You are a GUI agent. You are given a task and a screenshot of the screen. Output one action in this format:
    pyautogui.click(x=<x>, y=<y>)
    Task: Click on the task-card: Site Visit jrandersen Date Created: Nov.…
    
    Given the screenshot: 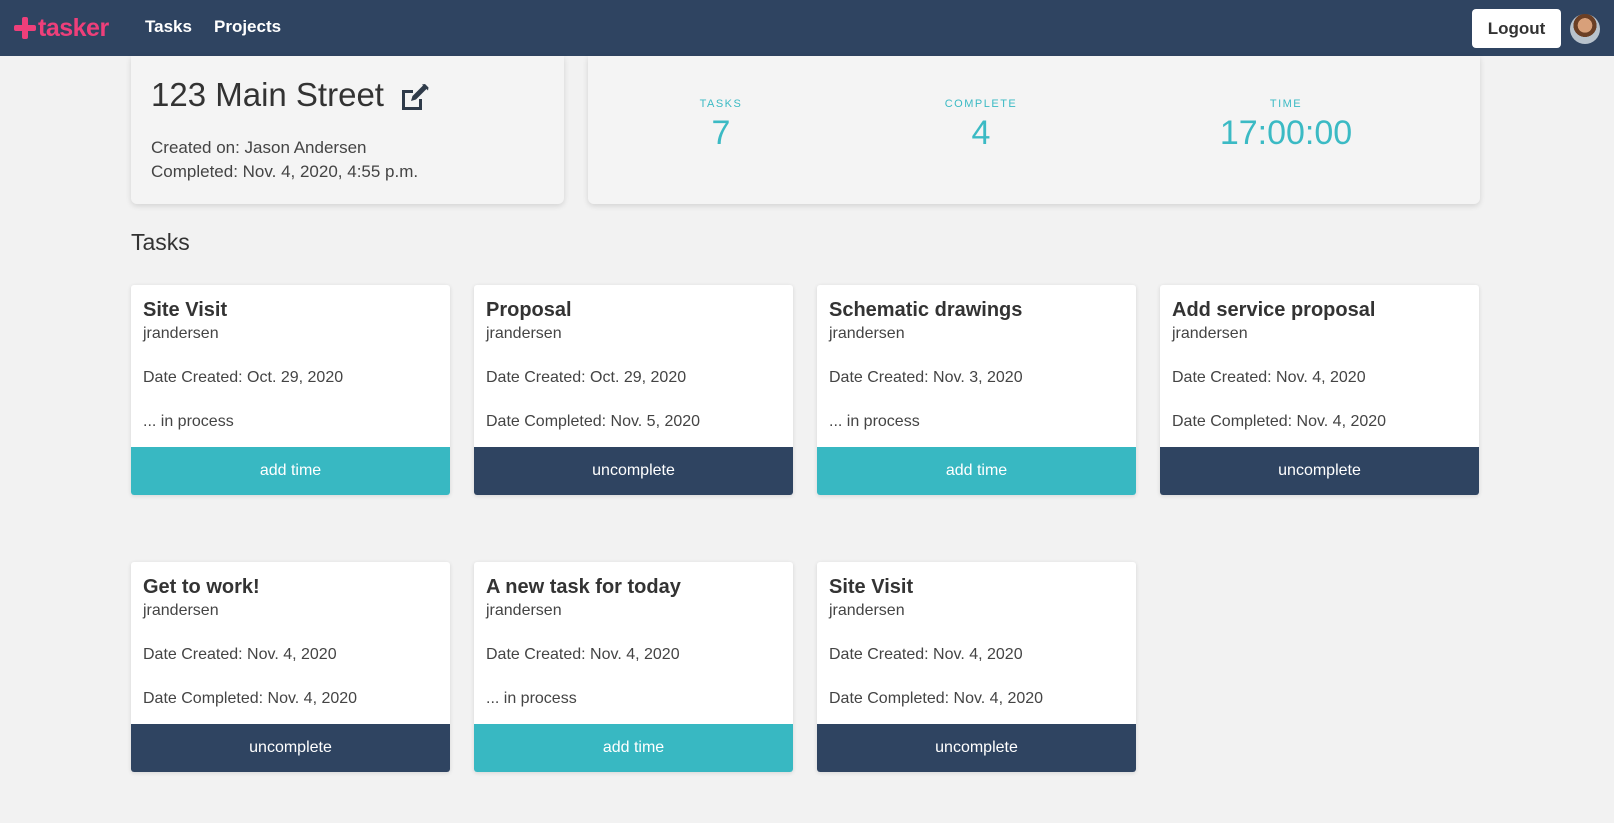 What is the action you would take?
    pyautogui.click(x=976, y=667)
    